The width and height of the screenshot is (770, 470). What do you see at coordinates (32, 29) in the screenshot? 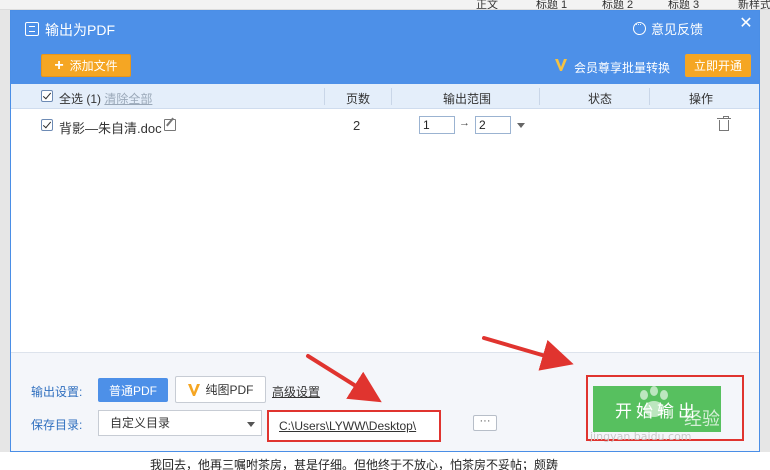
I see `pdf-export-icon` at bounding box center [32, 29].